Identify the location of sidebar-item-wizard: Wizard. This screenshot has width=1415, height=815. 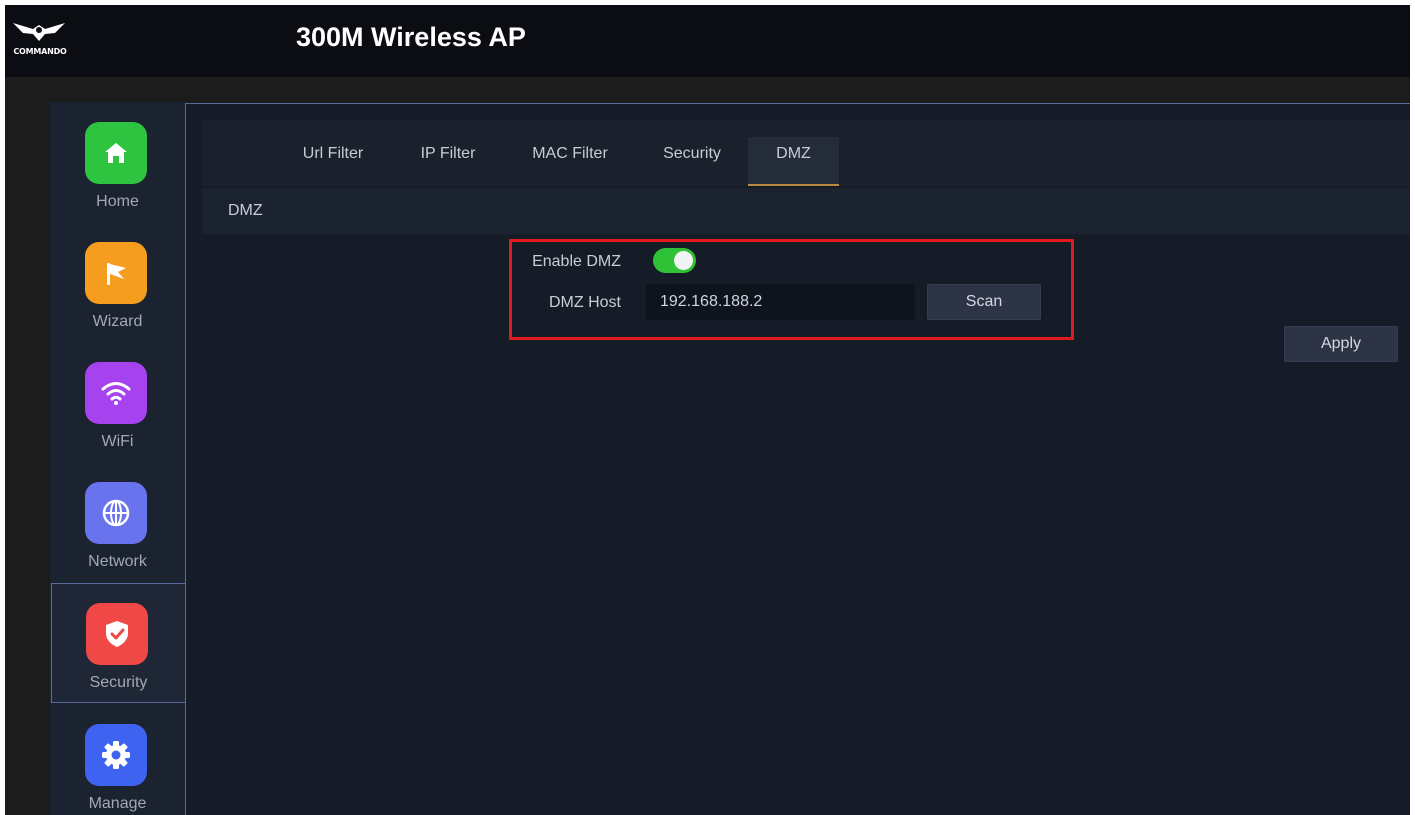
(117, 282).